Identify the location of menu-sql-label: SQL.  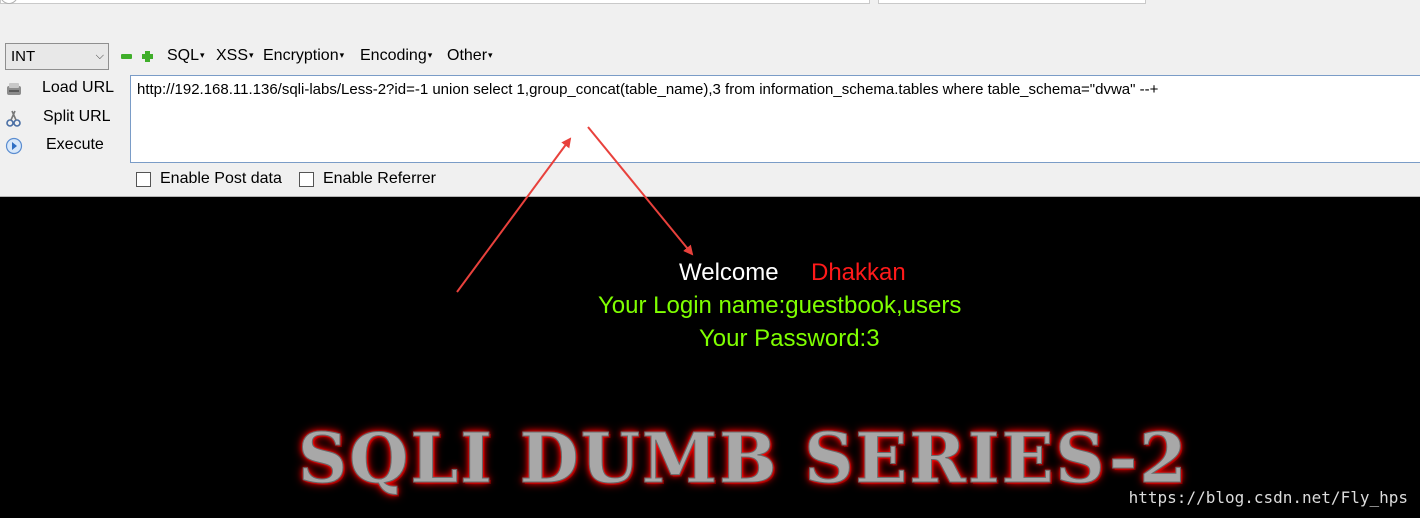
(183, 55).